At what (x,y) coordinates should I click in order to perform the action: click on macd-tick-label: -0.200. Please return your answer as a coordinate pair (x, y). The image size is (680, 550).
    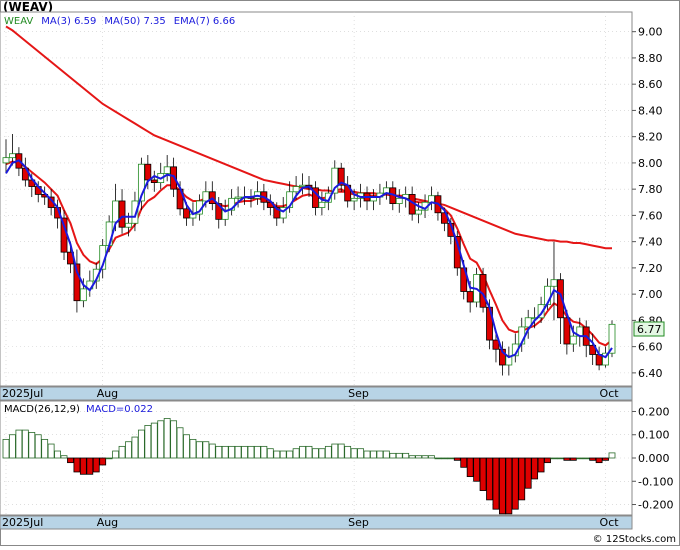
    Looking at the image, I should click on (655, 505).